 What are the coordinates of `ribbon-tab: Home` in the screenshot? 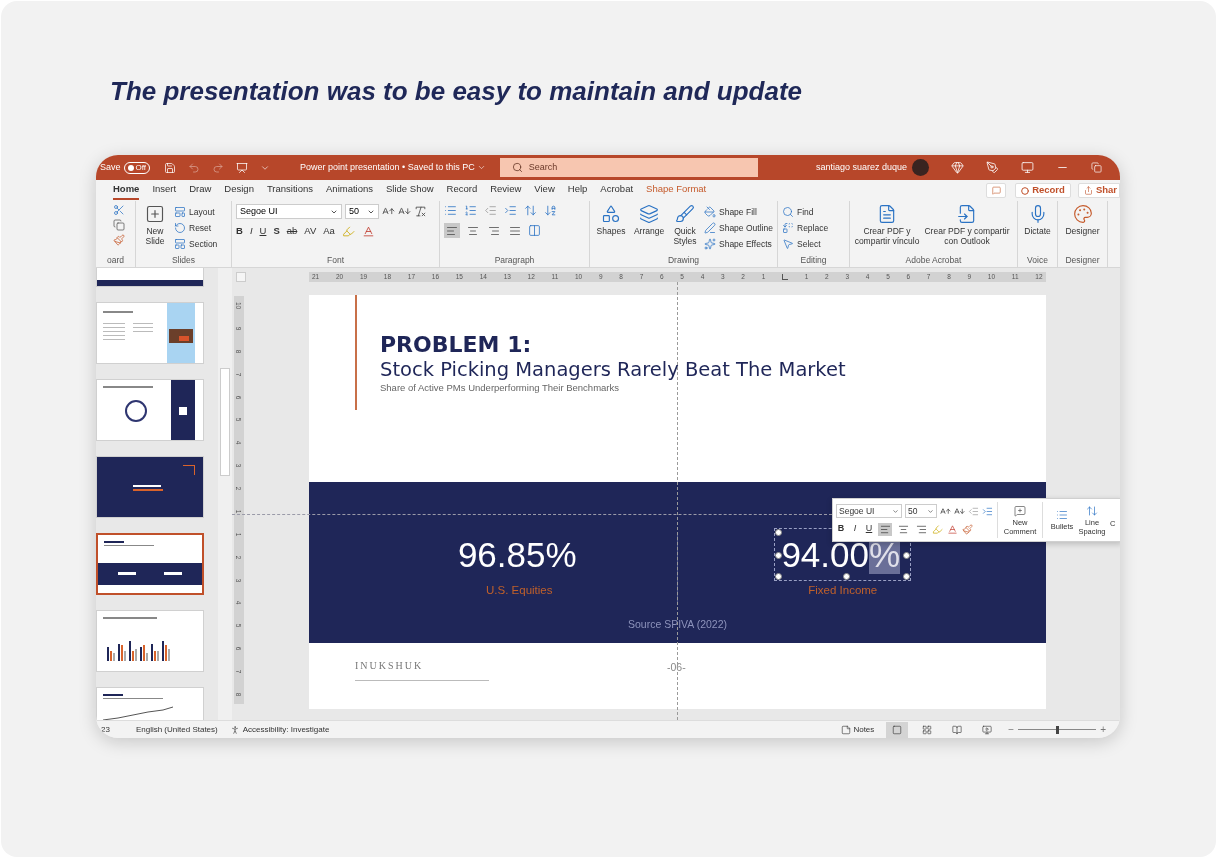 It's located at (126, 190).